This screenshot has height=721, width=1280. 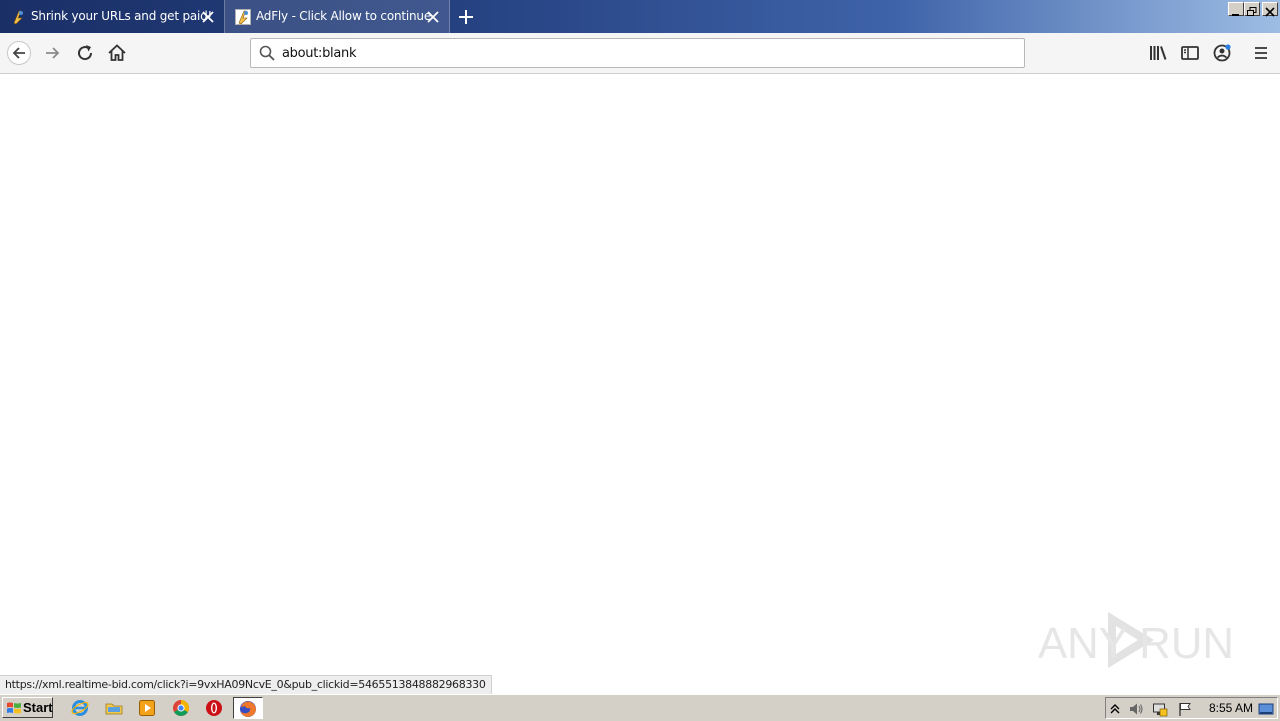 I want to click on restore-window-button, so click(x=1252, y=9).